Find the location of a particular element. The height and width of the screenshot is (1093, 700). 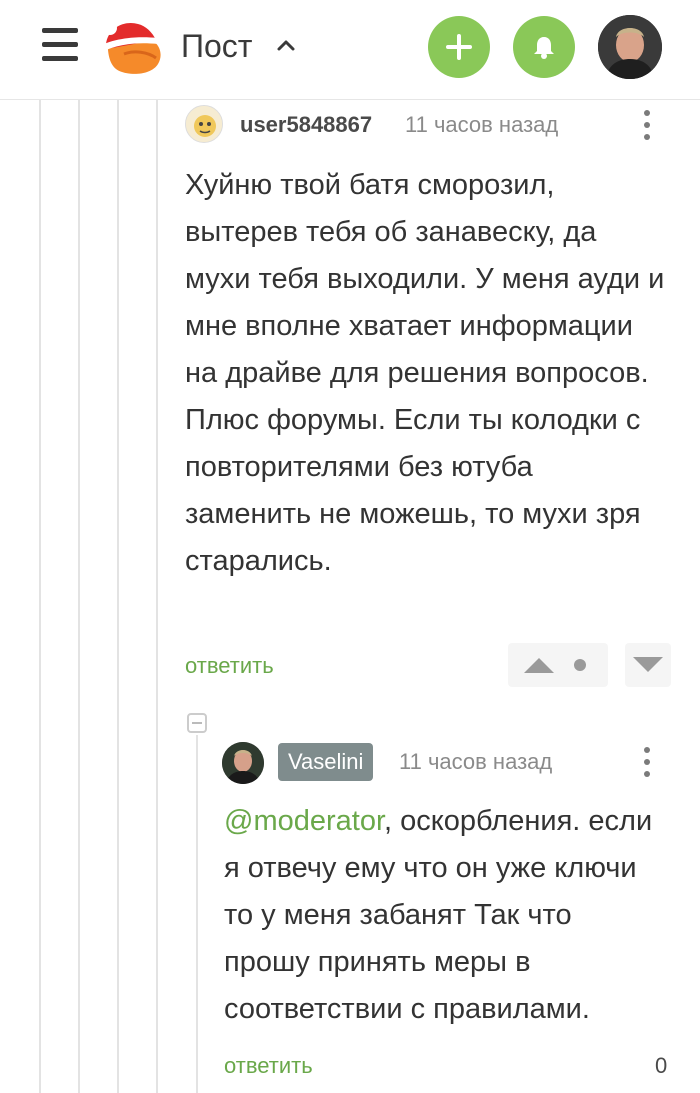

vote-box is located at coordinates (558, 665).